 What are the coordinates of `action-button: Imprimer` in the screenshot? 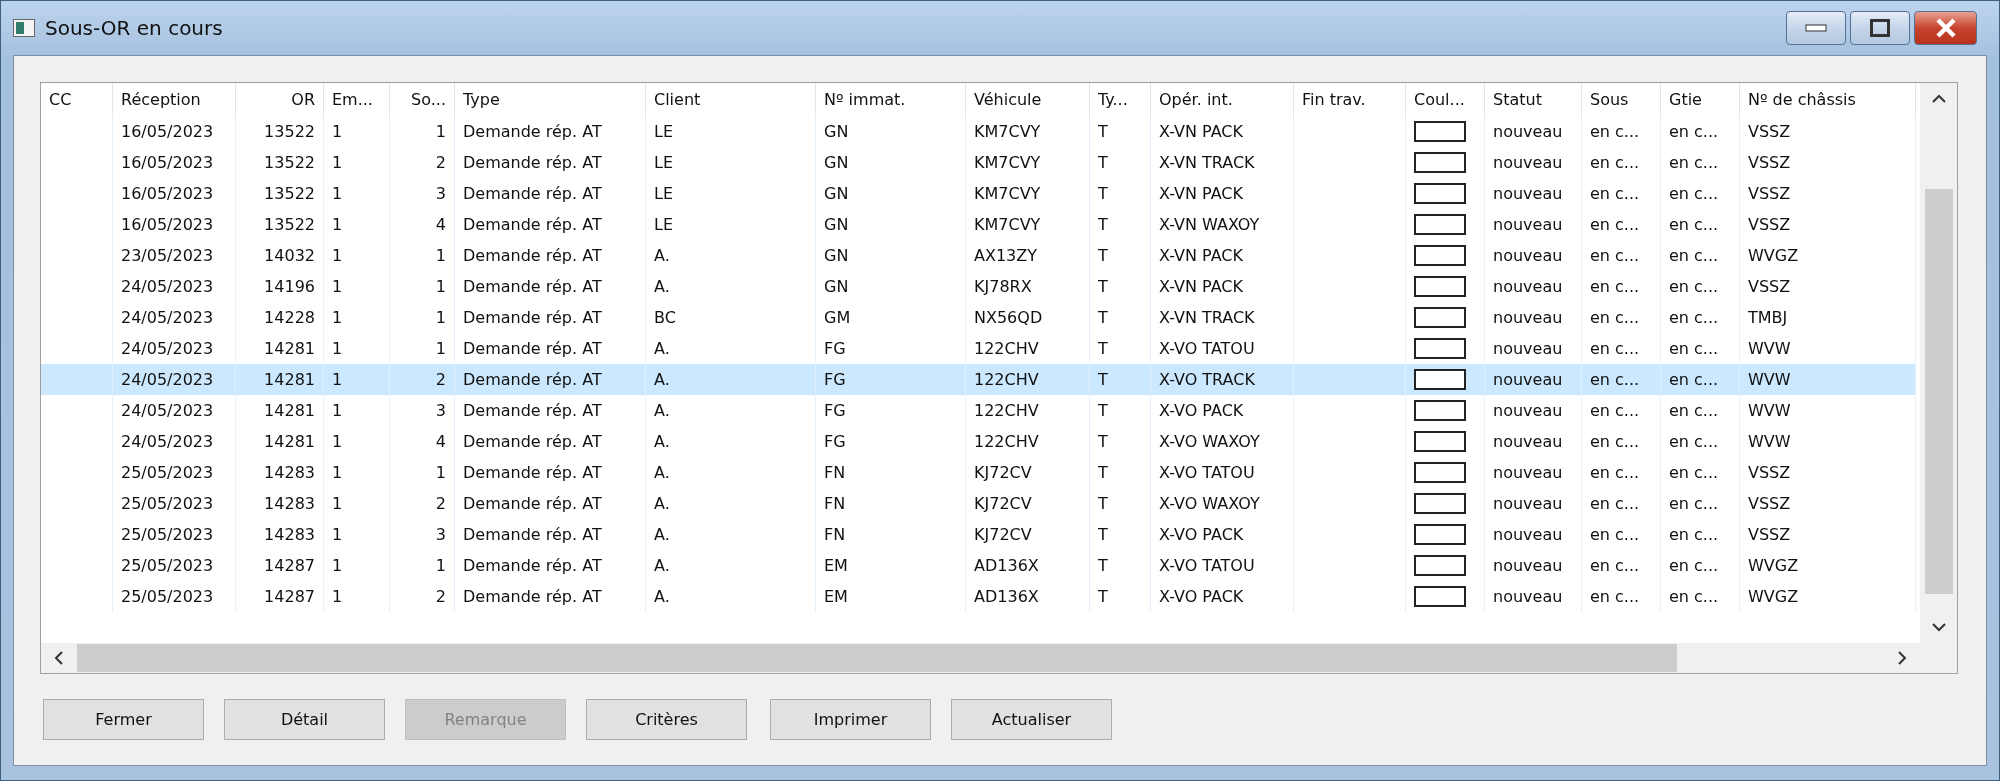 It's located at (850, 719).